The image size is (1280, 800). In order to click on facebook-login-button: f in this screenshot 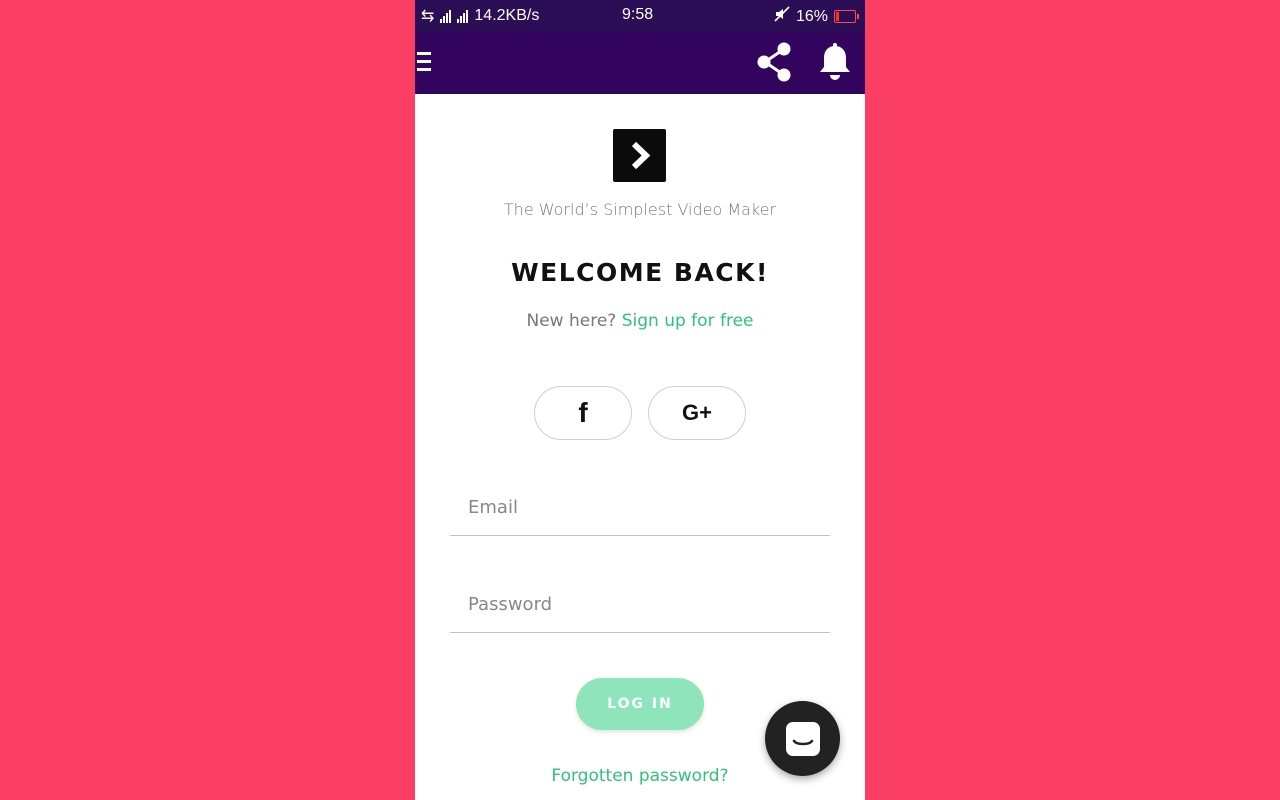, I will do `click(583, 413)`.